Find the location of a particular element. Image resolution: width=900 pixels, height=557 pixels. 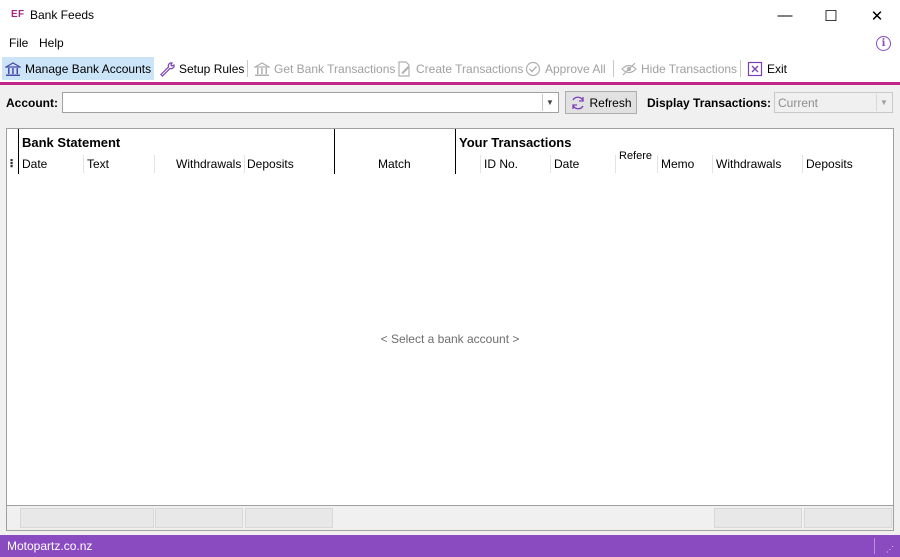

refresh-button: Refresh is located at coordinates (601, 102).